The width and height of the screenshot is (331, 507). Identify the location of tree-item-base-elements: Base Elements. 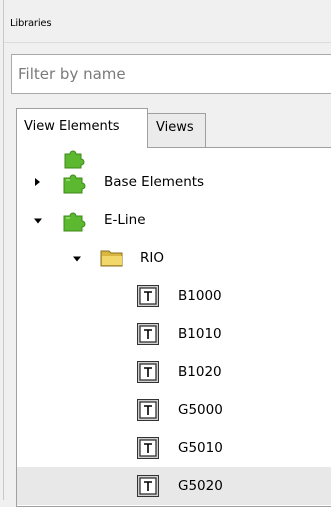
(174, 182).